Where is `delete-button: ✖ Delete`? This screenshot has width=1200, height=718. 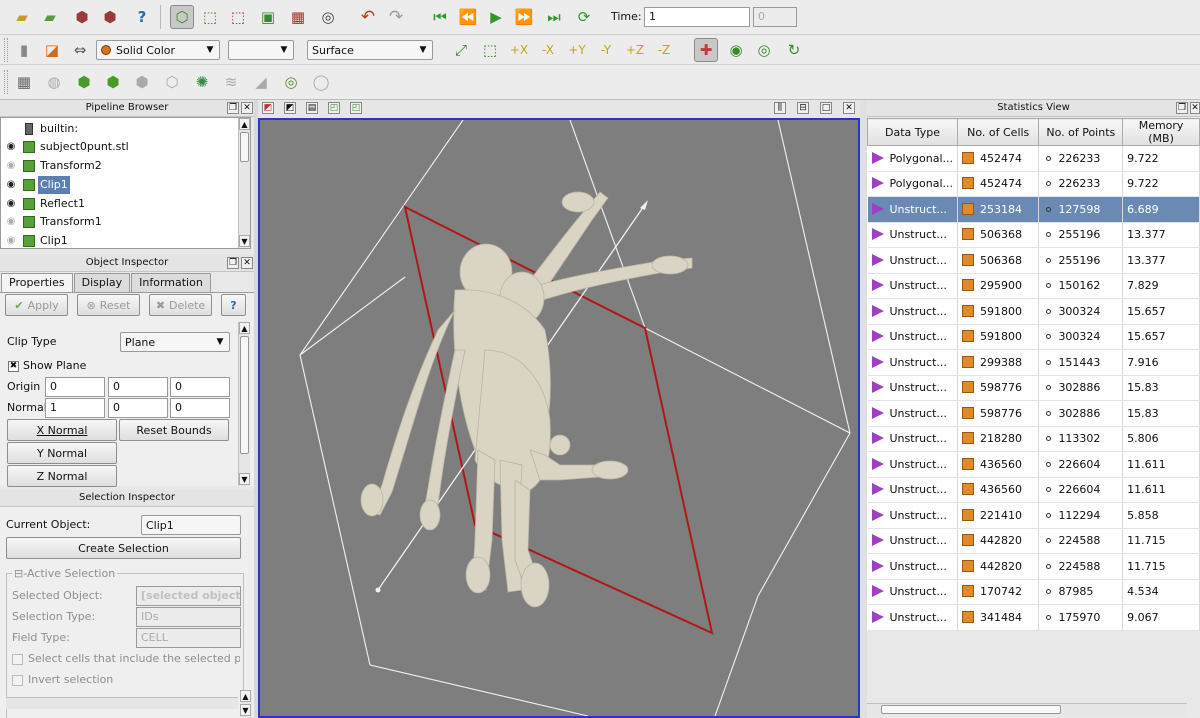 delete-button: ✖ Delete is located at coordinates (180, 305).